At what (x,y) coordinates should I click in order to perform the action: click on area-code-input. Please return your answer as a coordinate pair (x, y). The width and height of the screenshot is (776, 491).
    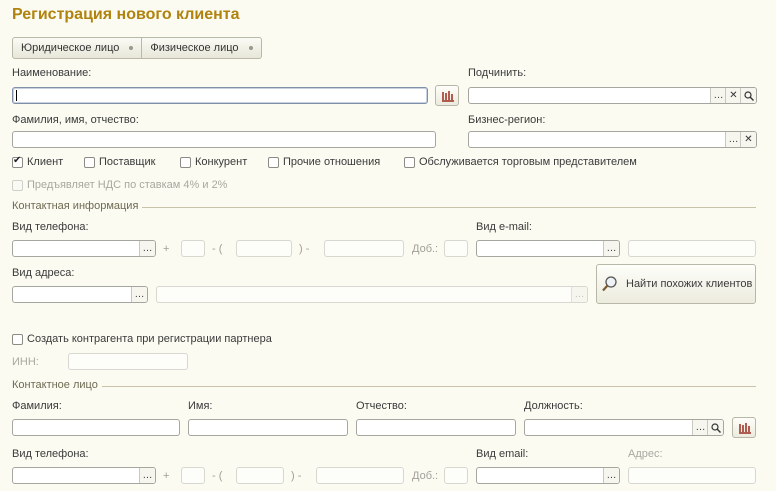
    Looking at the image, I should click on (264, 248).